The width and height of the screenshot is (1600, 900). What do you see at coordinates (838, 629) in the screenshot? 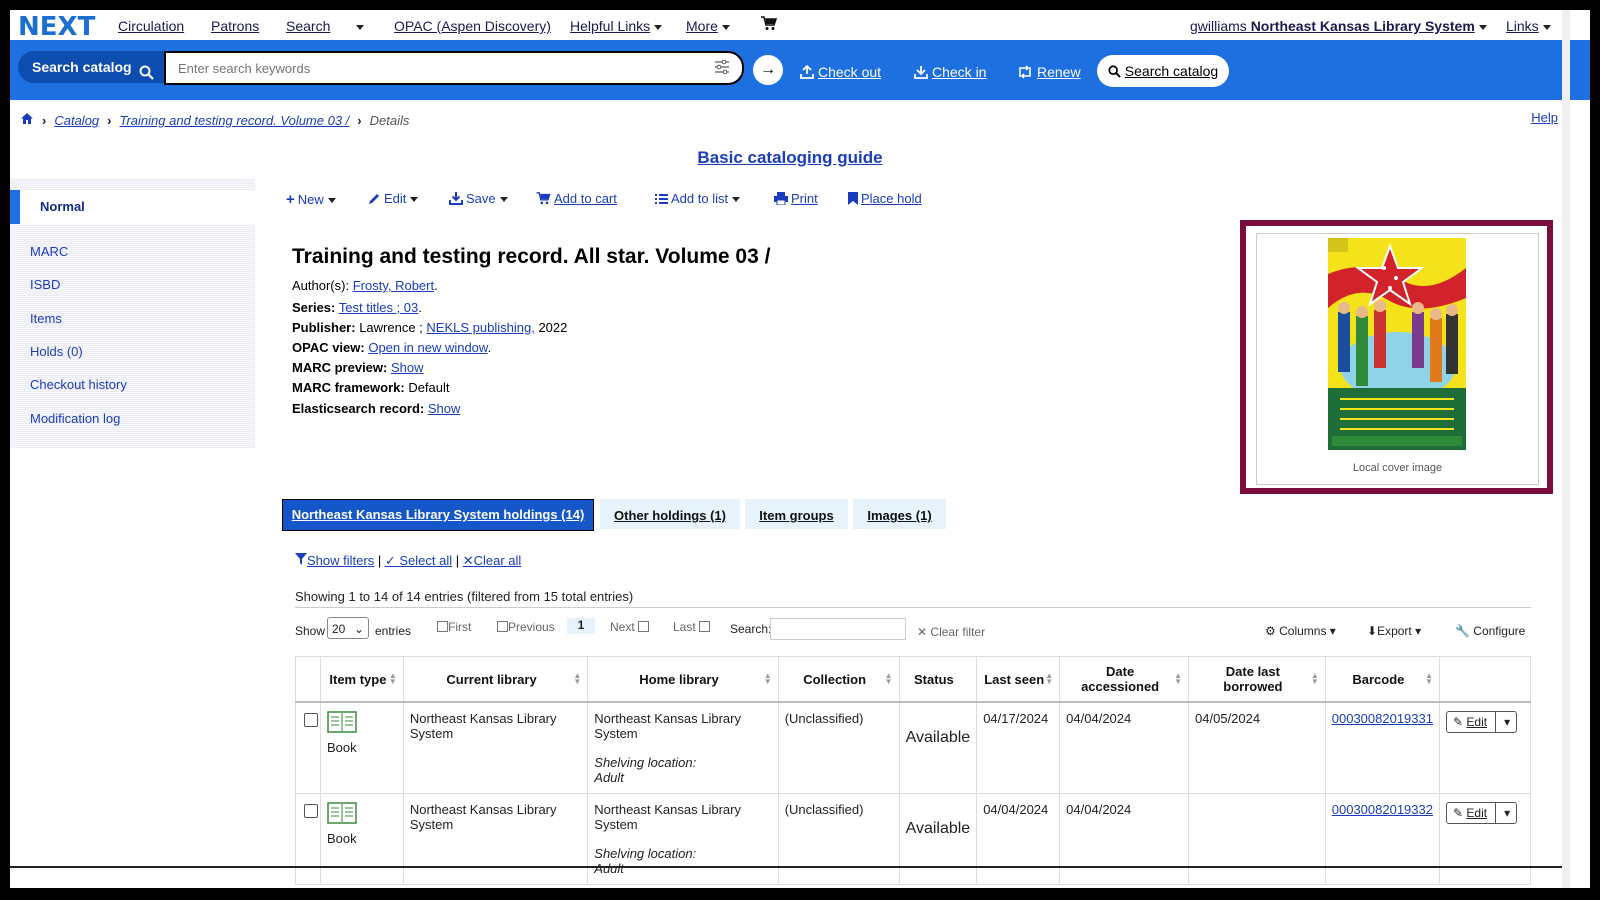
I see `table-search-input` at bounding box center [838, 629].